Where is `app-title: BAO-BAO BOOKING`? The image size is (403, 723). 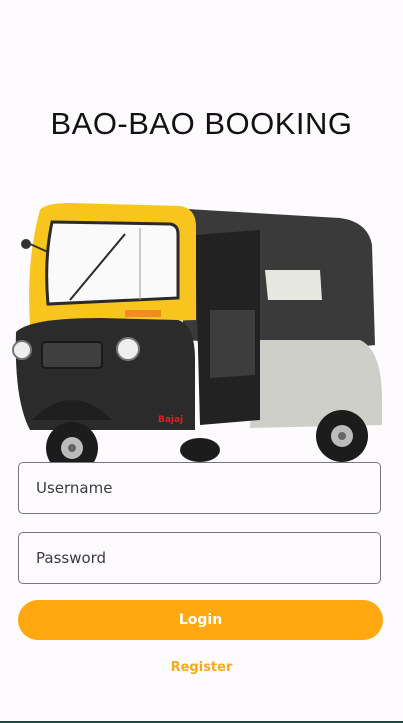
app-title: BAO-BAO BOOKING is located at coordinates (201, 123).